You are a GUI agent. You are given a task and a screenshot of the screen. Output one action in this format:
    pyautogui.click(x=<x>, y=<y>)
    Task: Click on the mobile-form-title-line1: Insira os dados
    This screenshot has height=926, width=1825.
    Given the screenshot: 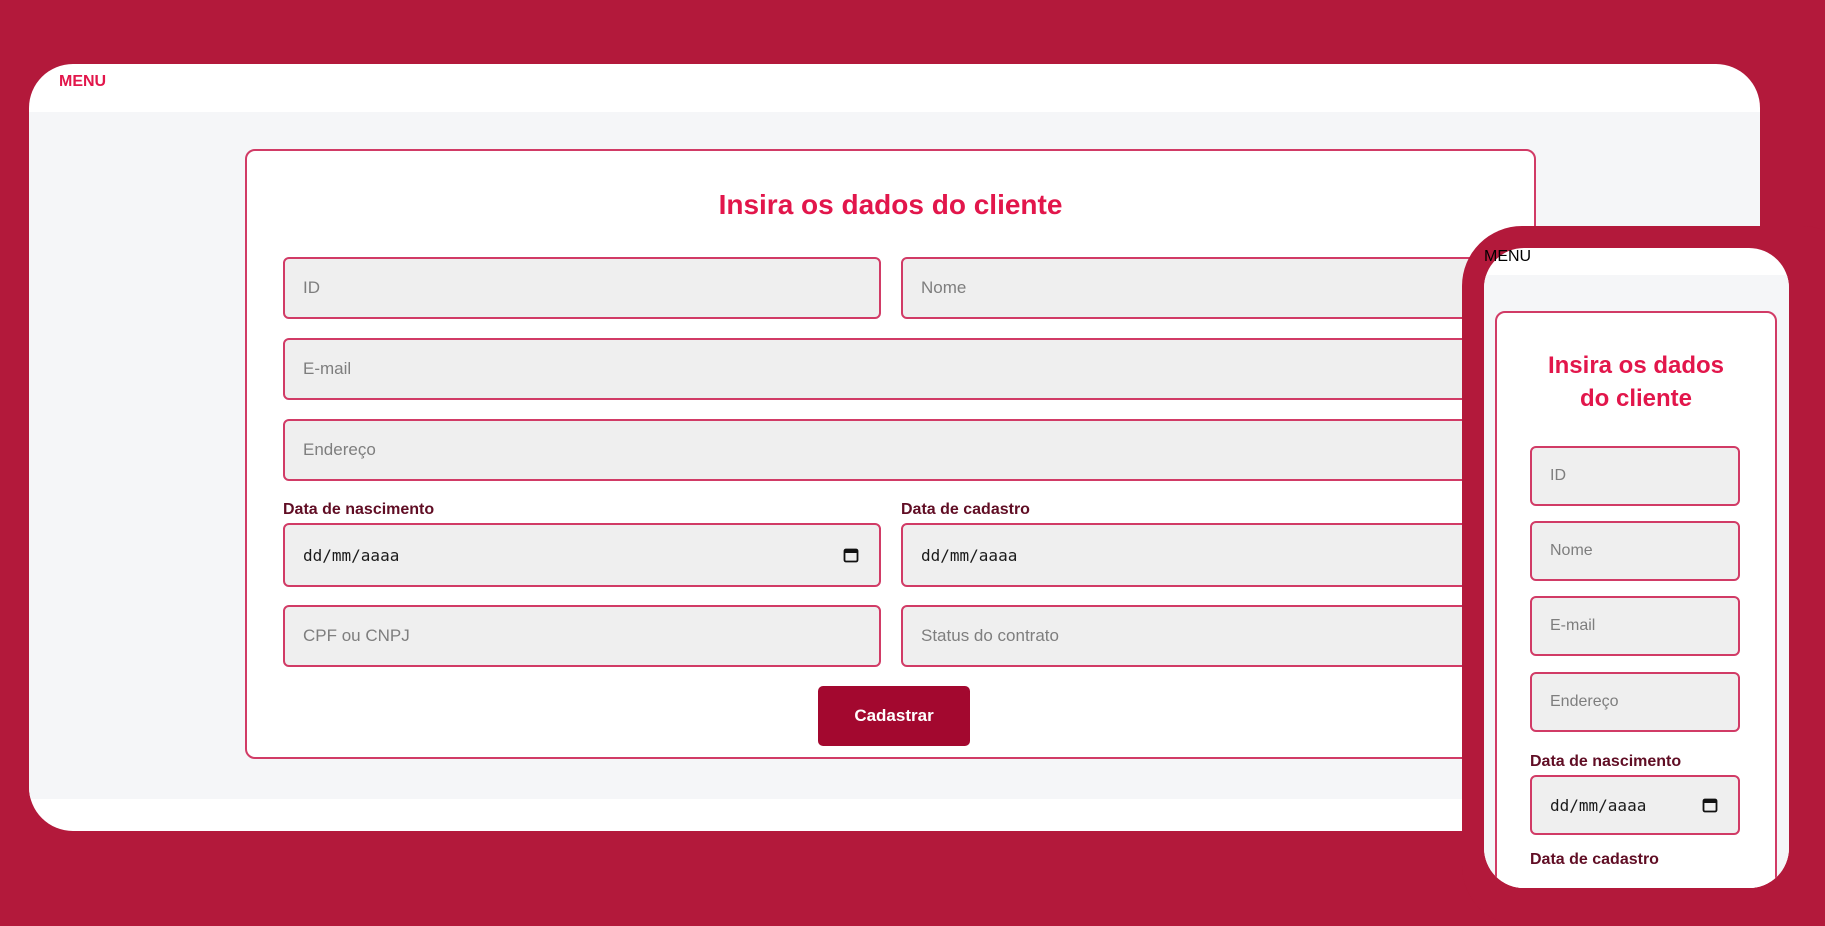 What is the action you would take?
    pyautogui.click(x=1636, y=365)
    